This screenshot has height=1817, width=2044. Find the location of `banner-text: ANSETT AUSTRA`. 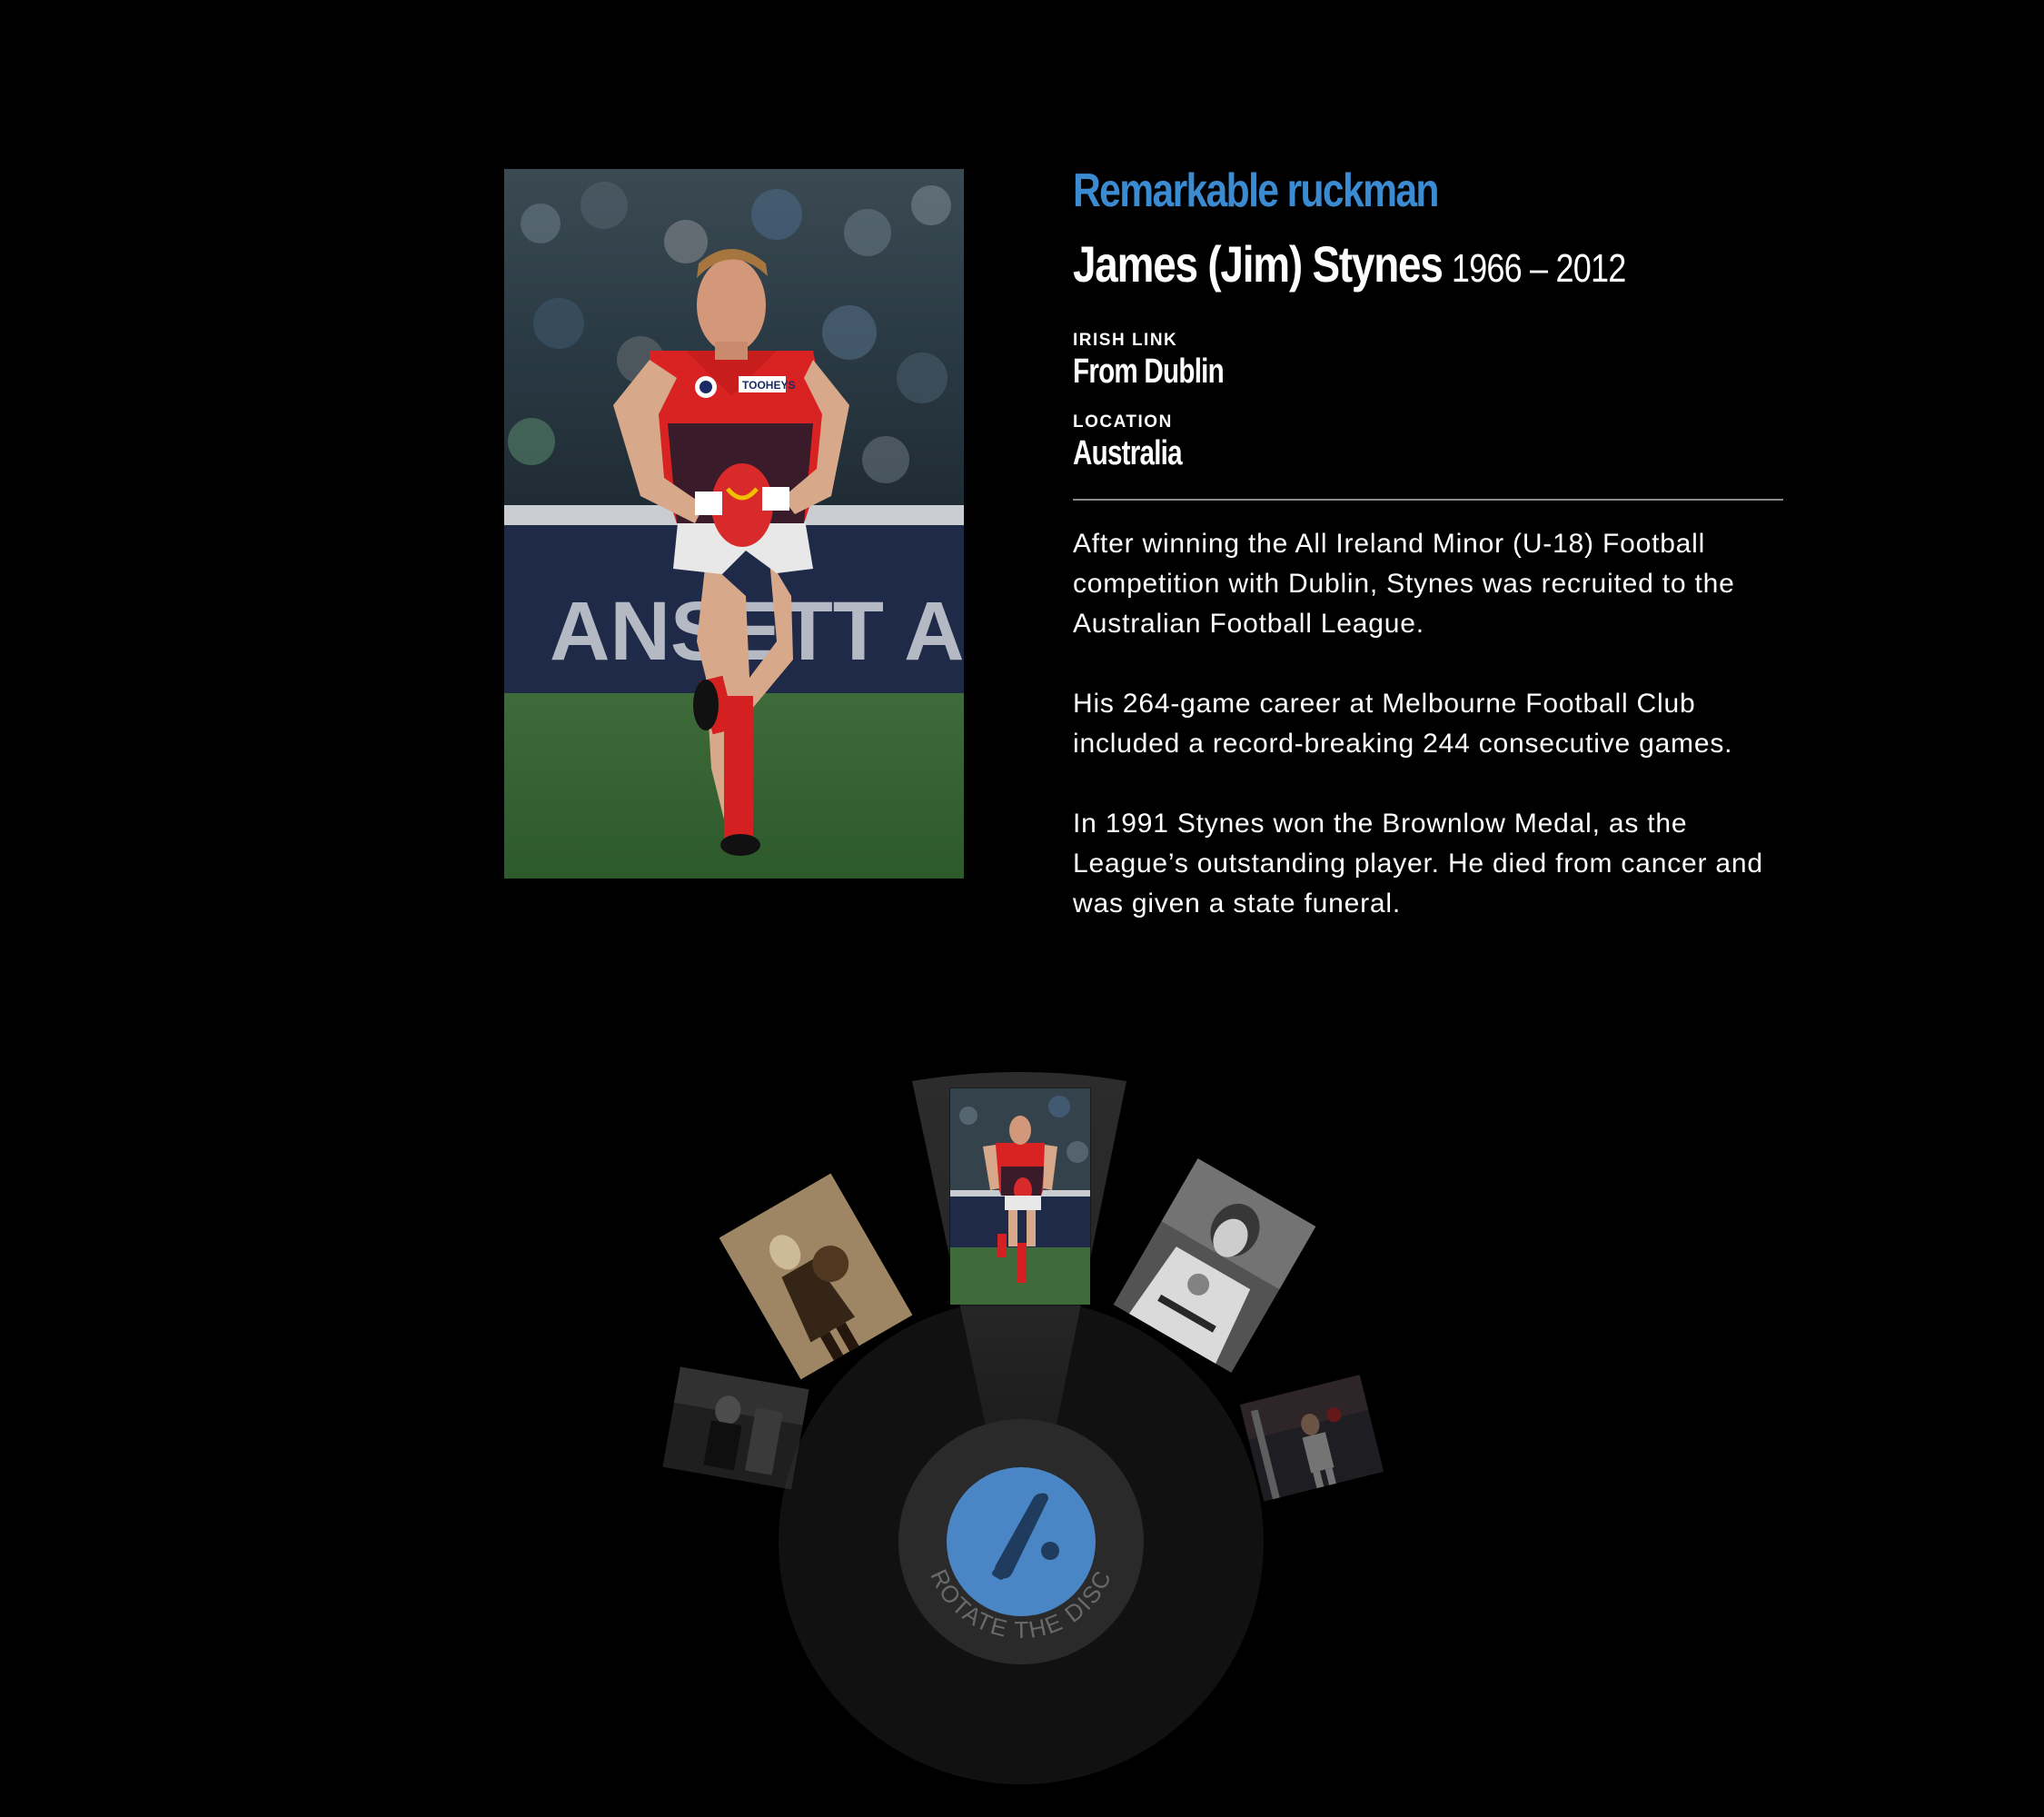

banner-text: ANSETT AUSTRA is located at coordinates (757, 631).